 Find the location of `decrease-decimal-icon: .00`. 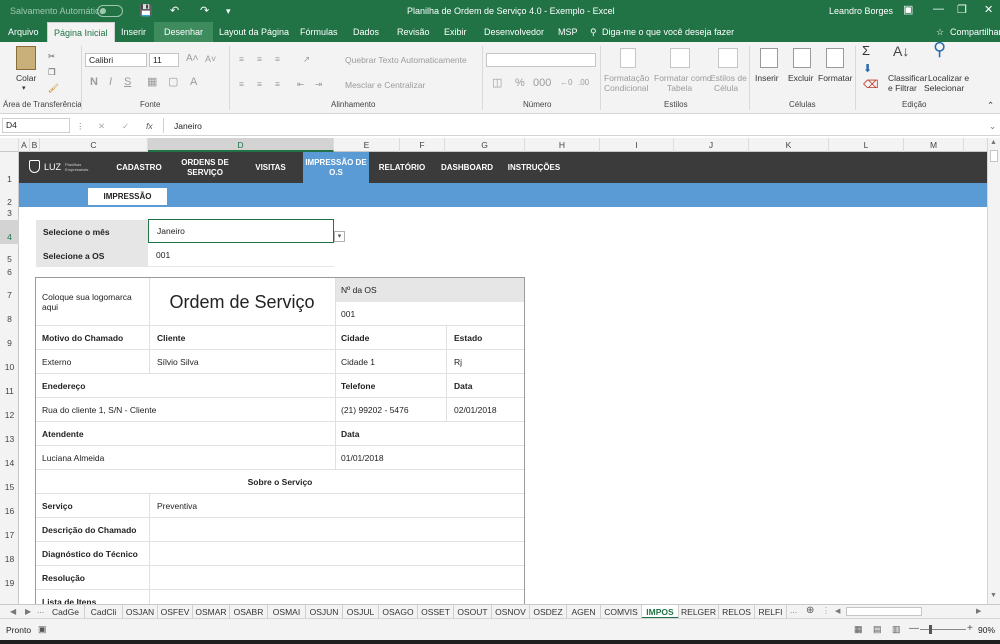

decrease-decimal-icon: .00 is located at coordinates (583, 83).